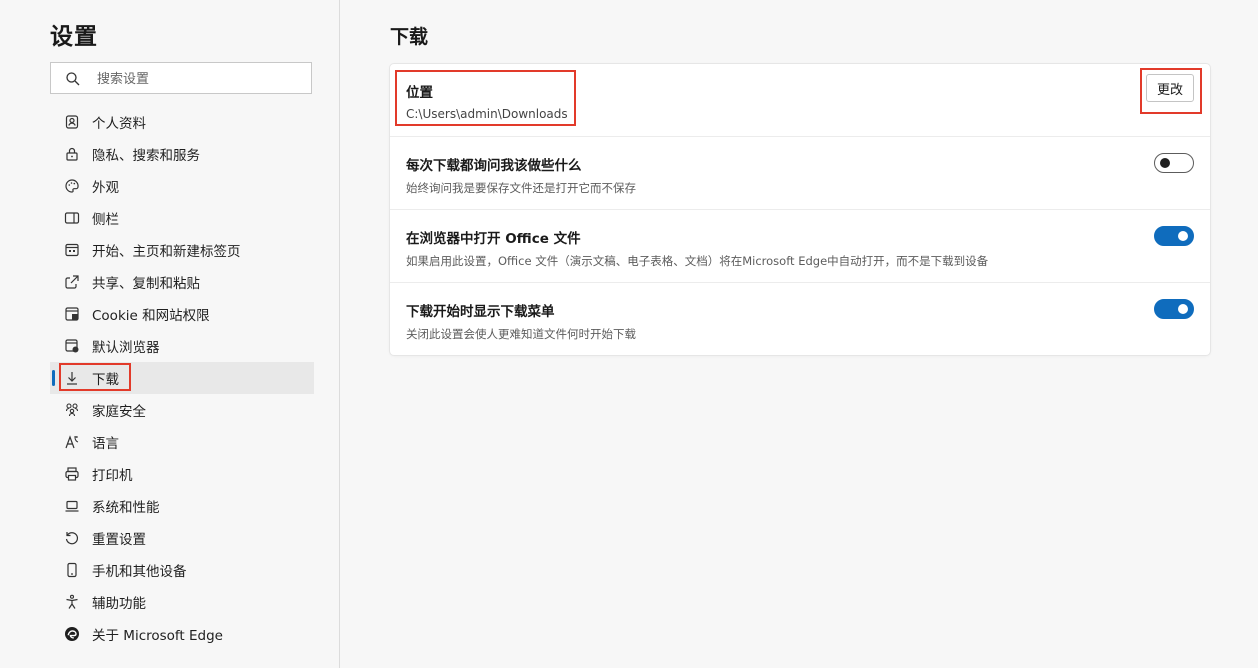  I want to click on nav-item-downloads: 下载, so click(182, 378).